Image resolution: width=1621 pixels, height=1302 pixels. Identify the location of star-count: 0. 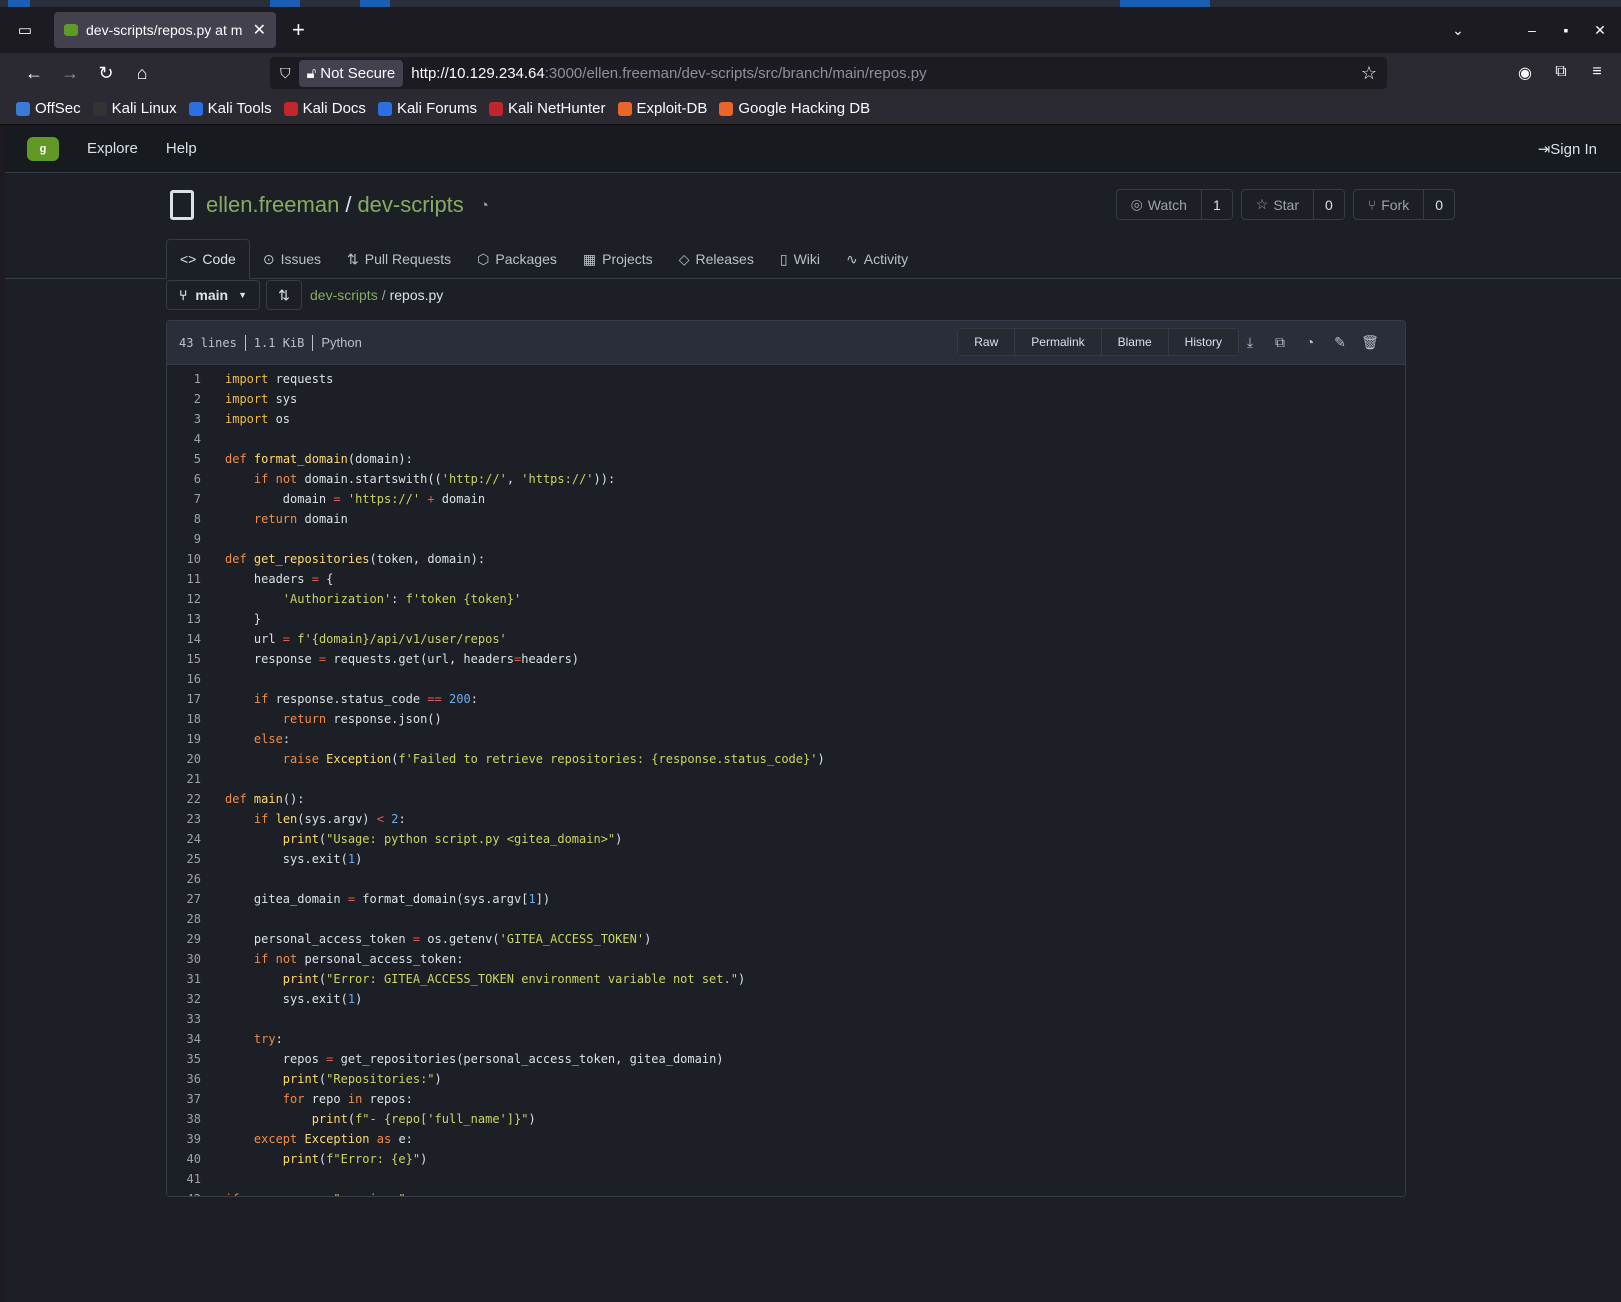
(1329, 204).